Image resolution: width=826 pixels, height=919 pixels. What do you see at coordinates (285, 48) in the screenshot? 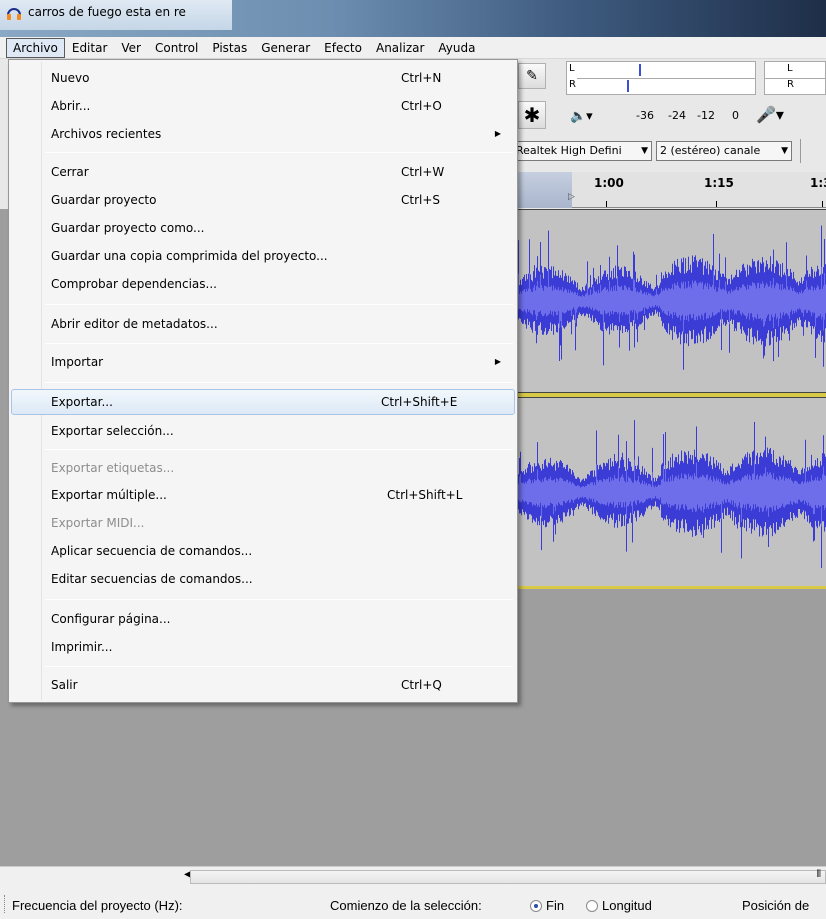
I see `menu-generar: Generar` at bounding box center [285, 48].